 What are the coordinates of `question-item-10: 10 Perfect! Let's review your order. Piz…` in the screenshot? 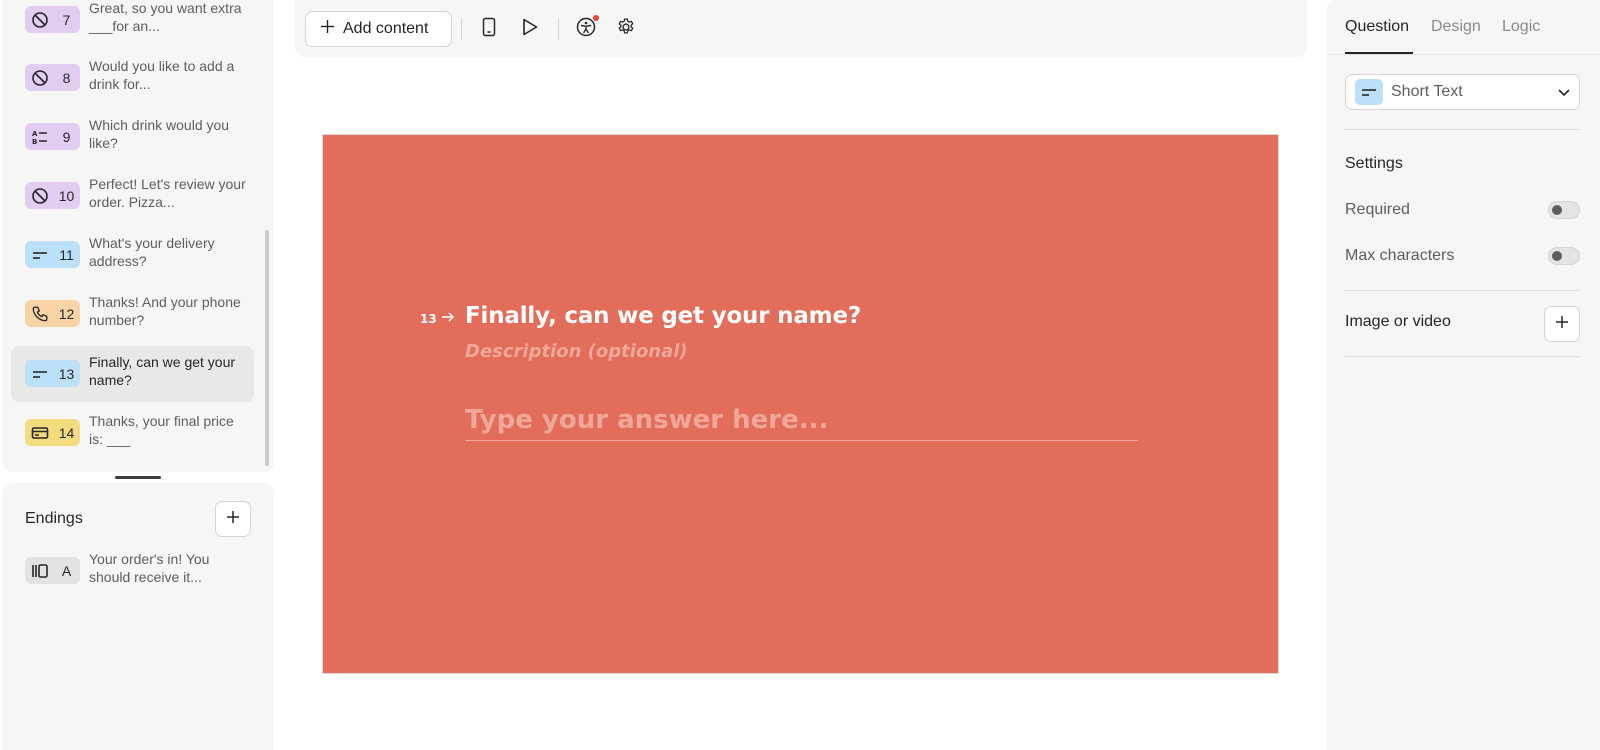 It's located at (132, 196).